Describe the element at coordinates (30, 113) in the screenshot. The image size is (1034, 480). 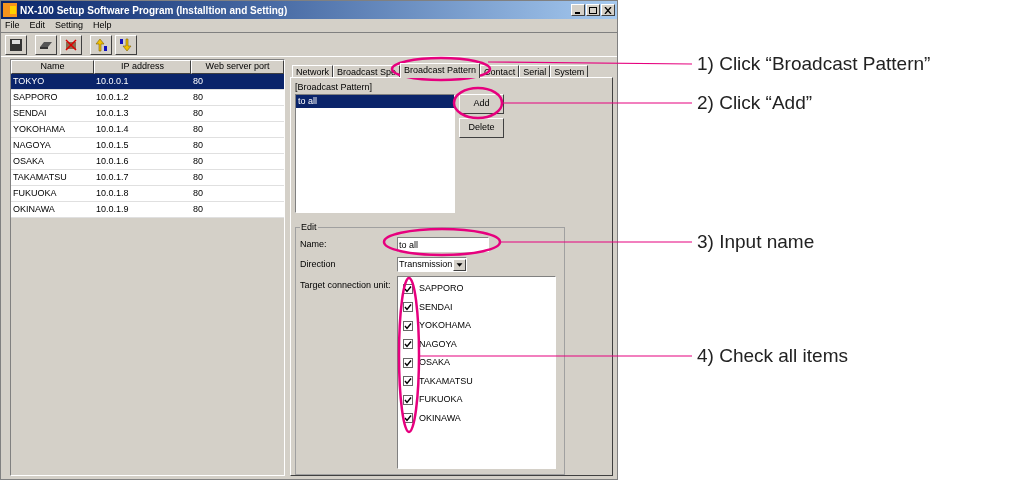
I see `table-cell-text: SENDAI` at that location.